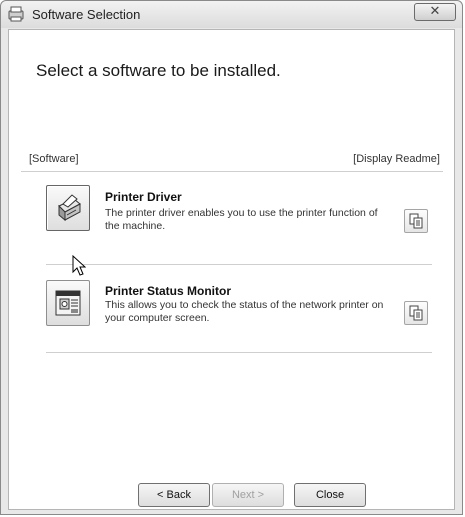 The image size is (465, 517). Describe the element at coordinates (168, 291) in the screenshot. I see `printer-status-monitor-title: Printer Status Monitor` at that location.